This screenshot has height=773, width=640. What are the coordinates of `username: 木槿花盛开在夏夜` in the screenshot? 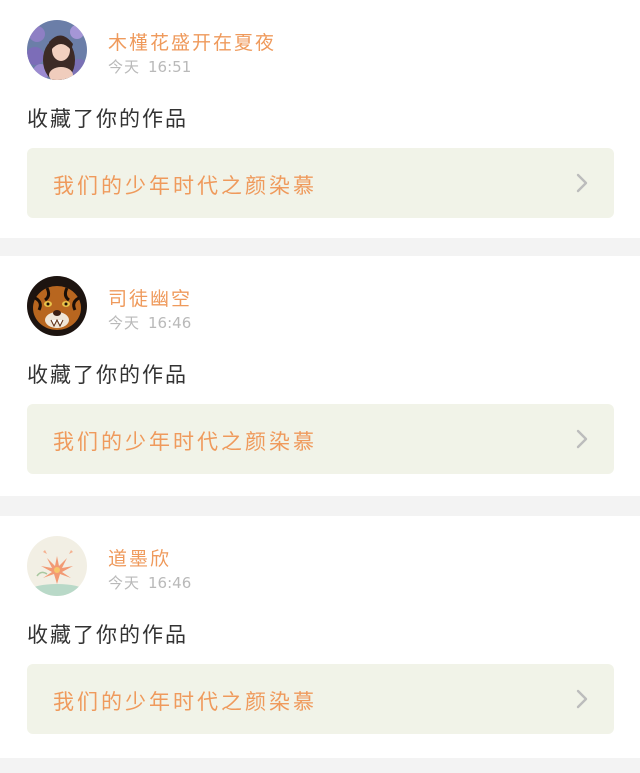 It's located at (192, 41).